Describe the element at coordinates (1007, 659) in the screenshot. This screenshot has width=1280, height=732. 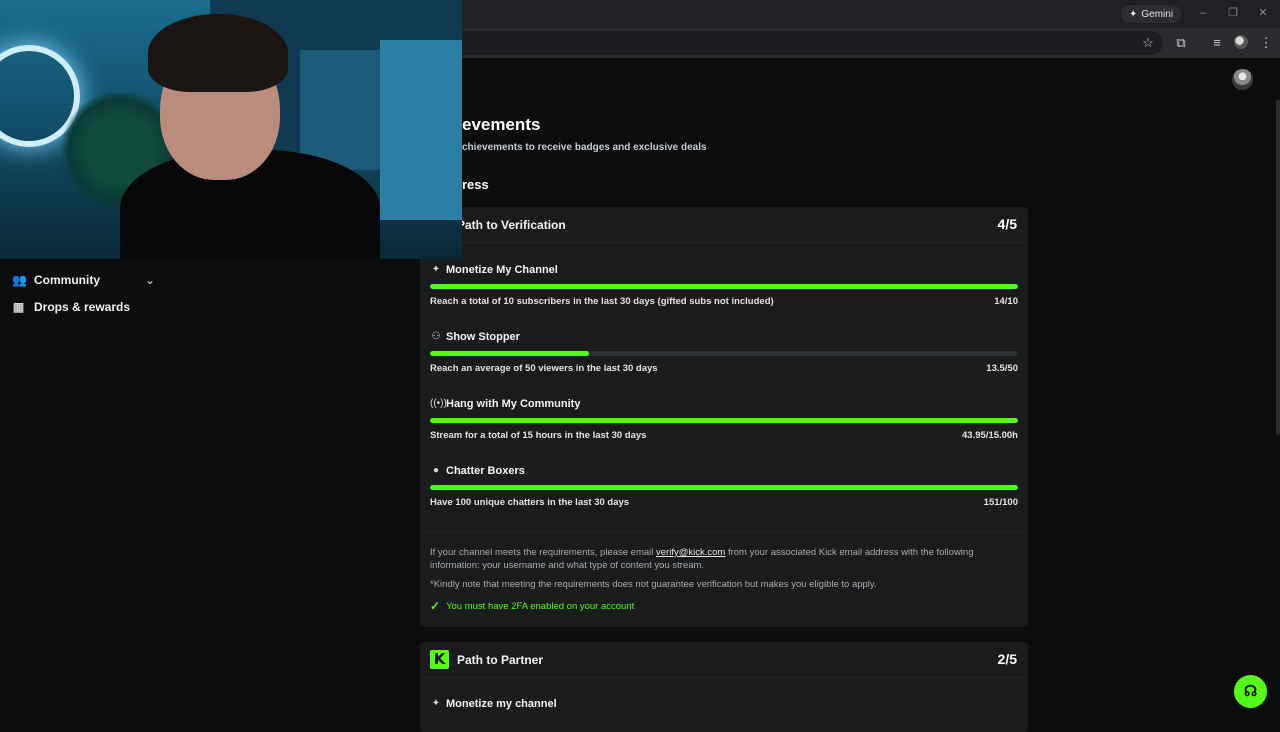
I see `progress-count: 2/5` at that location.